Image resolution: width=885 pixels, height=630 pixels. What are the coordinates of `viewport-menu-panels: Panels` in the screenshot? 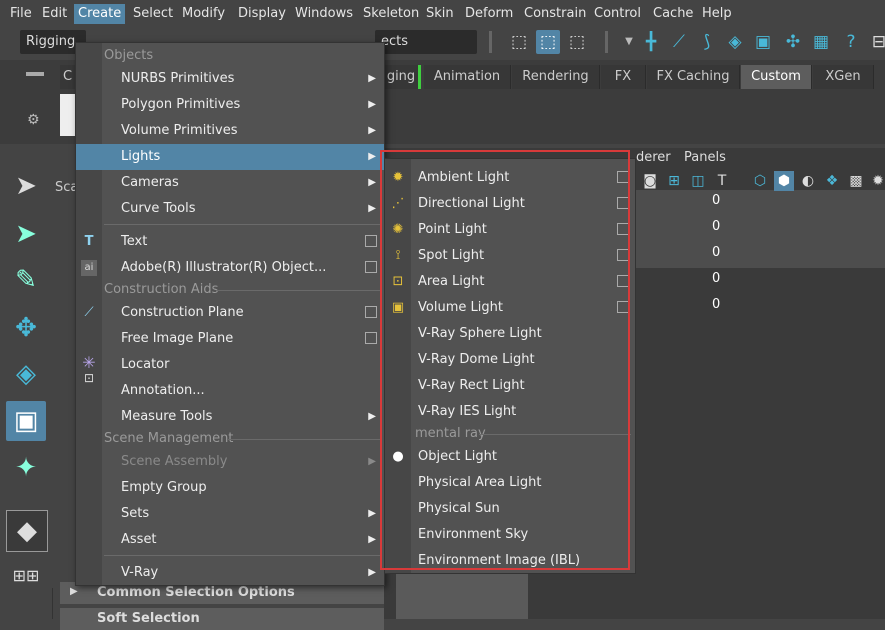 It's located at (705, 157).